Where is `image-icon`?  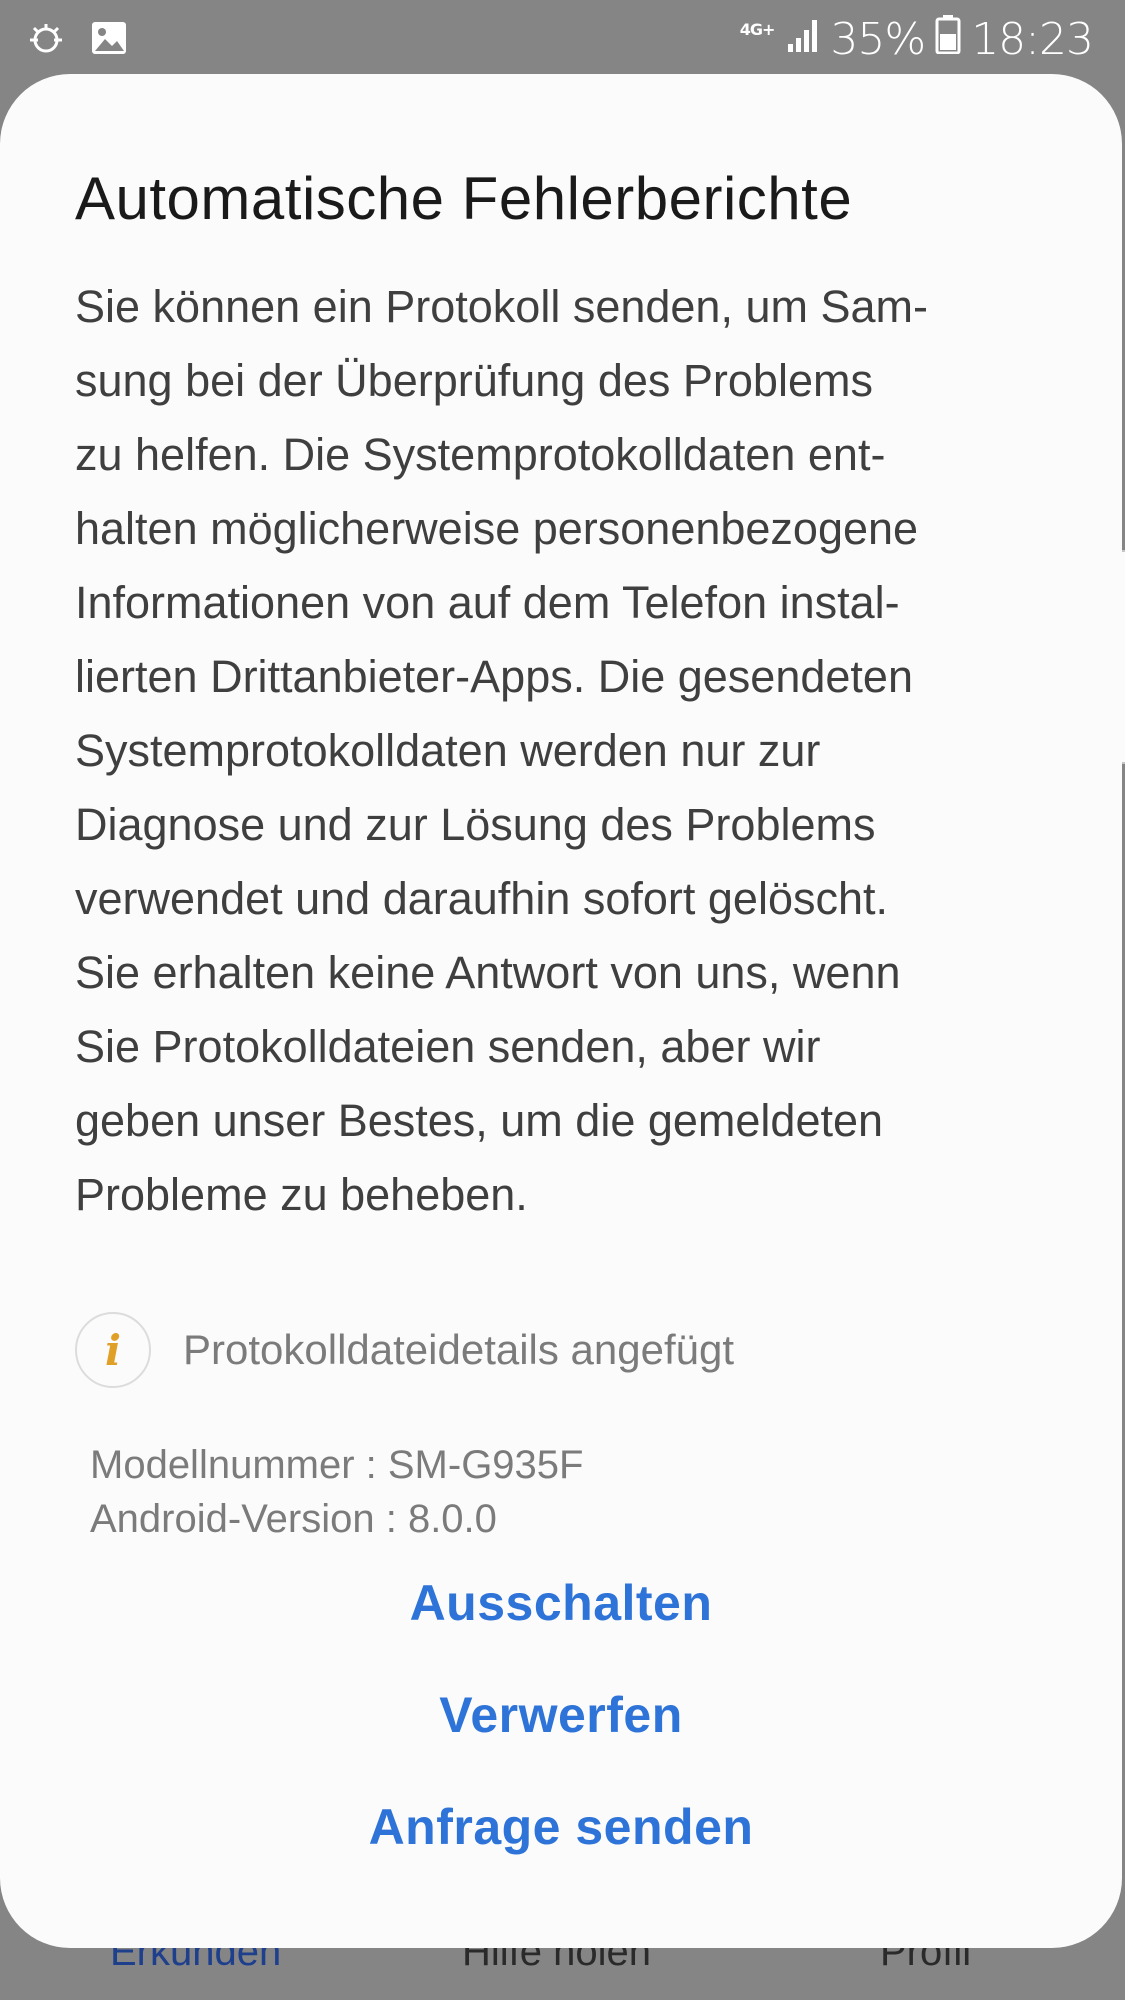
image-icon is located at coordinates (109, 40).